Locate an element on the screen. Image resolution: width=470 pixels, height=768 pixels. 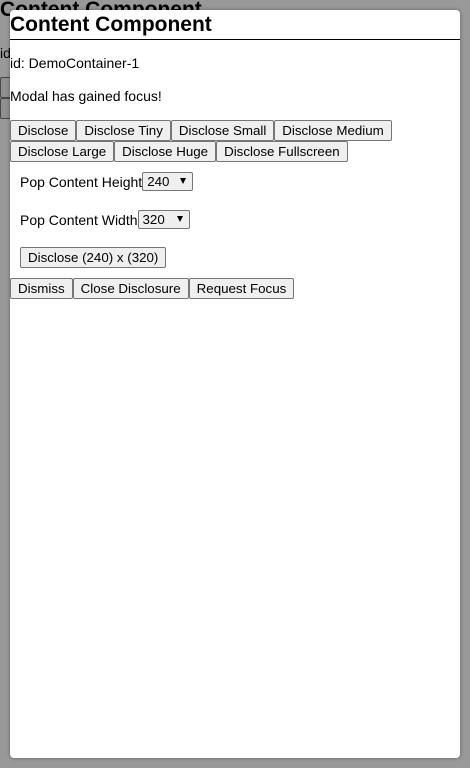
container-id-text: id: DemoContainer-1 is located at coordinates (75, 63).